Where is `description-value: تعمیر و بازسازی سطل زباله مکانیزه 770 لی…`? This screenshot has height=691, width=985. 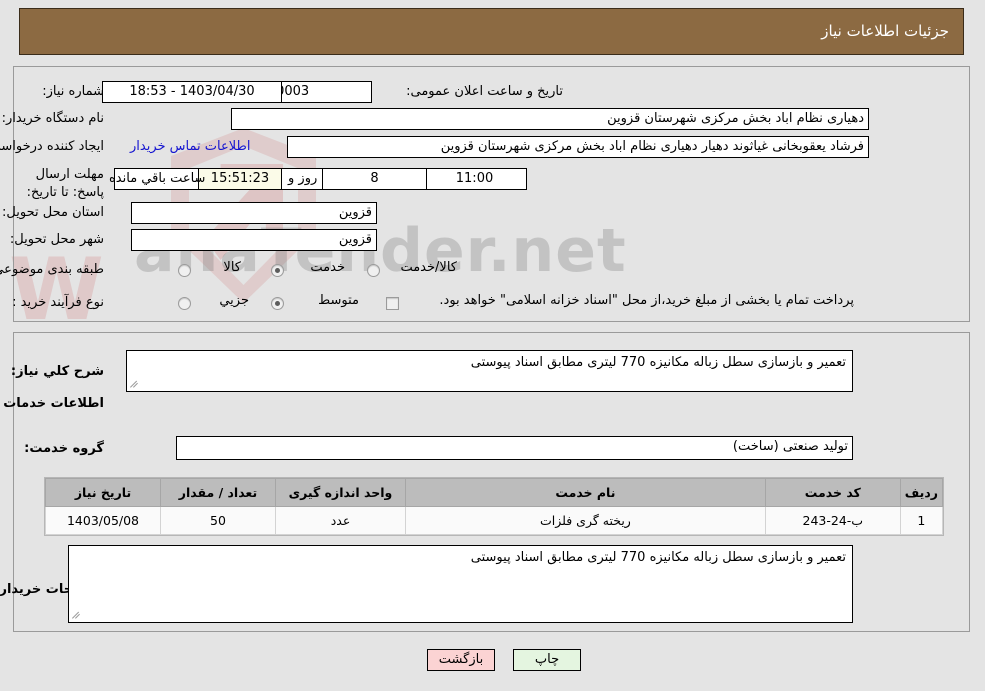 description-value: تعمیر و بازسازی سطل زباله مکانیزه 770 لی… is located at coordinates (659, 362).